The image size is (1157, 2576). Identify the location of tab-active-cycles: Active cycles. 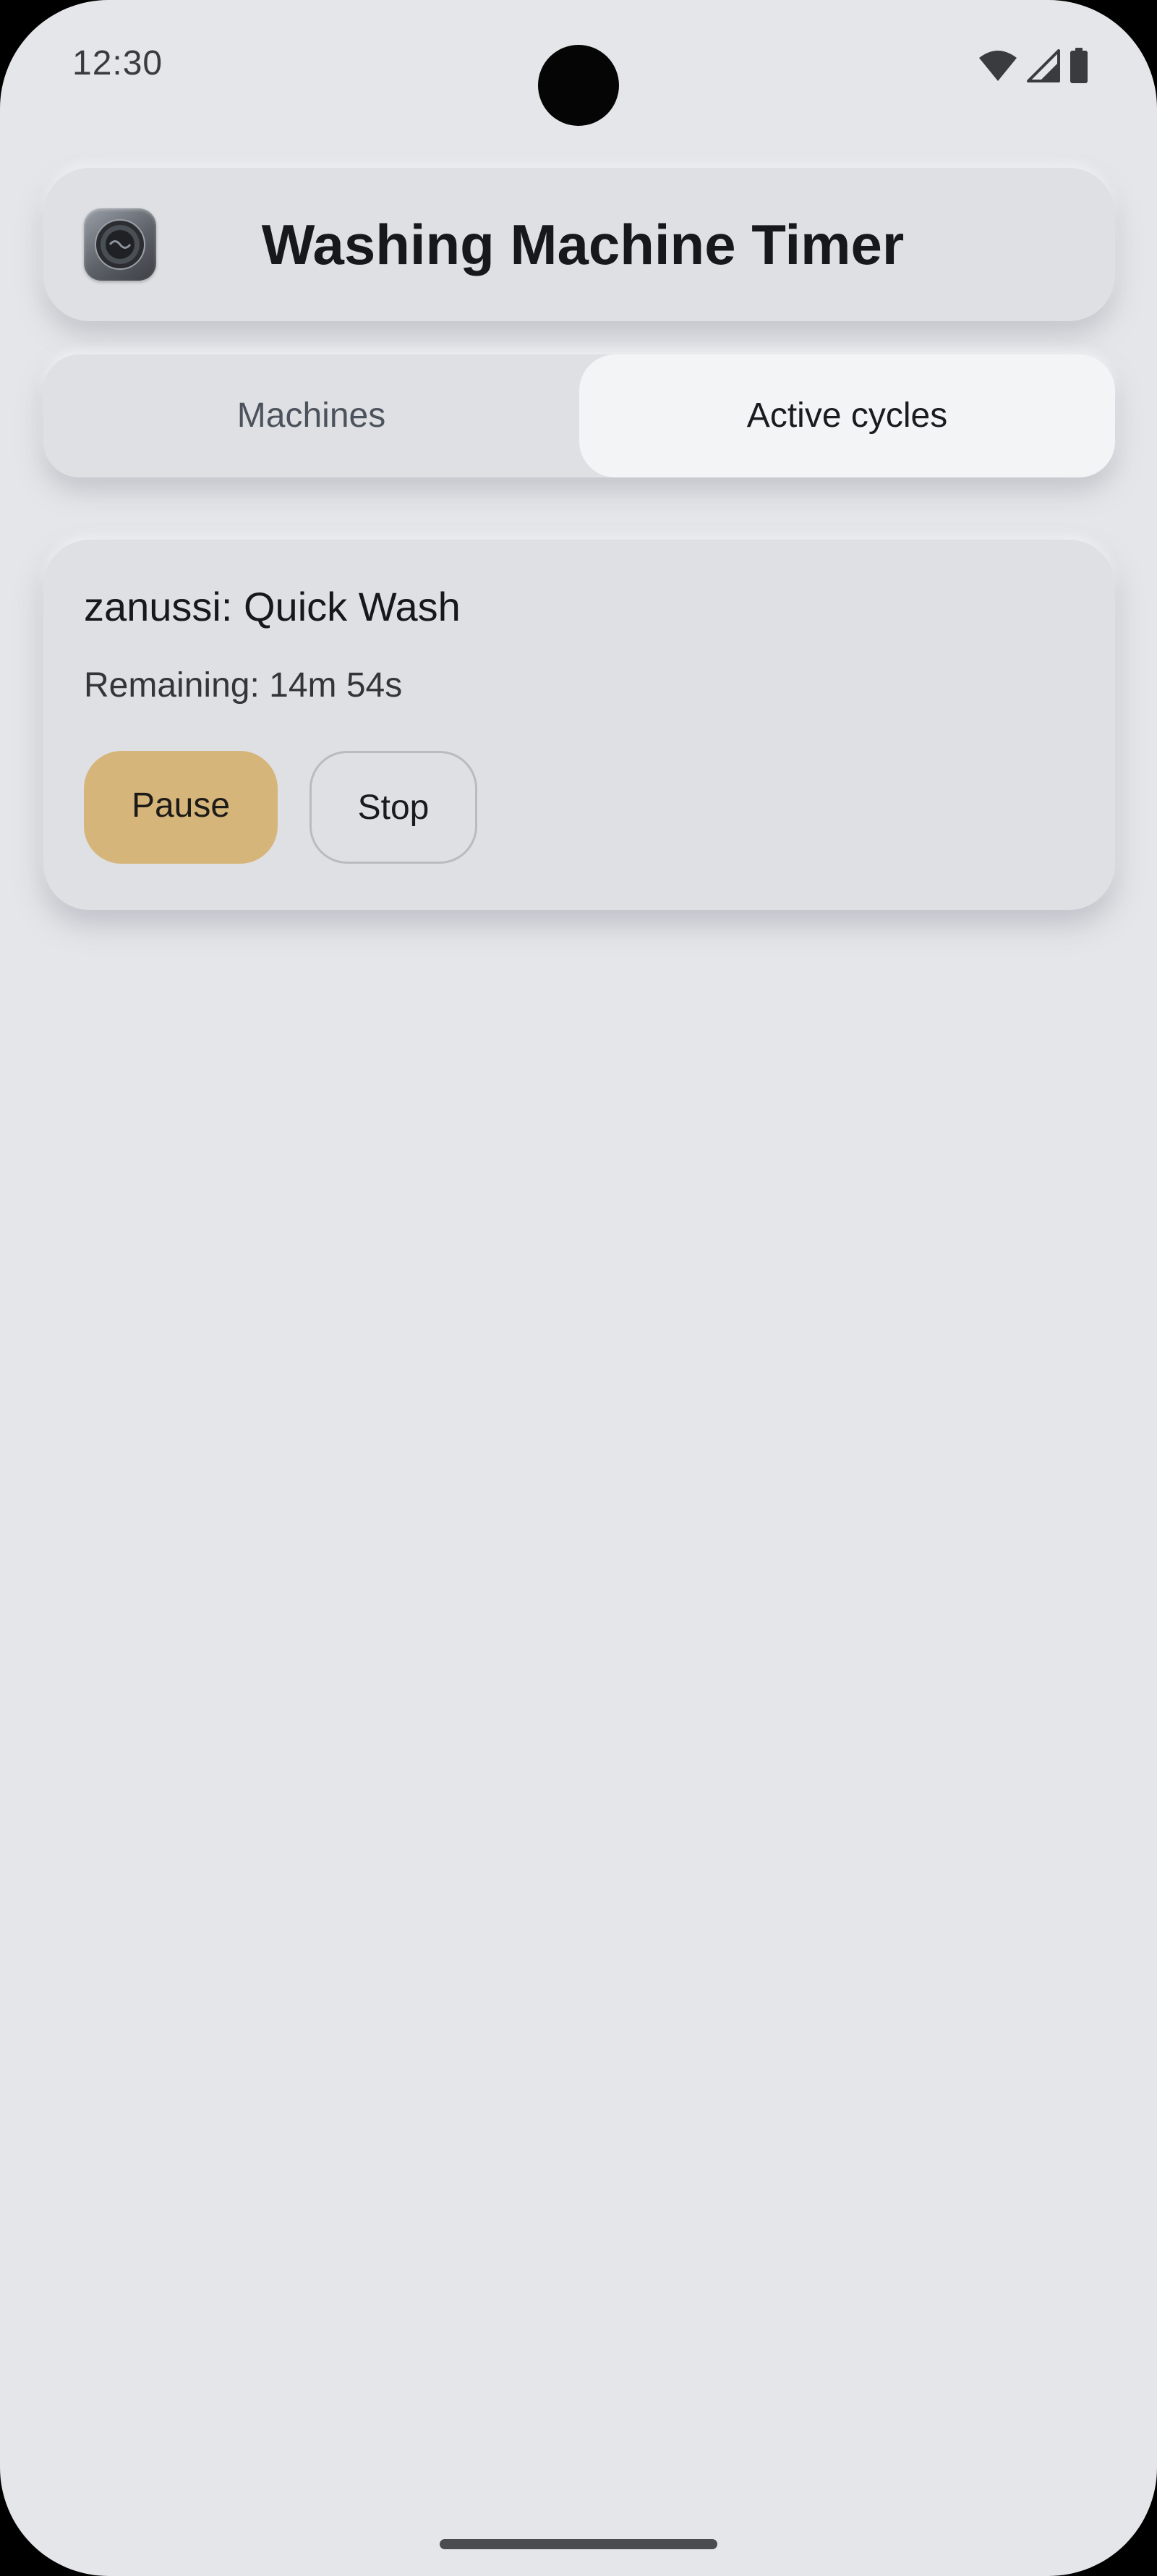
(847, 415).